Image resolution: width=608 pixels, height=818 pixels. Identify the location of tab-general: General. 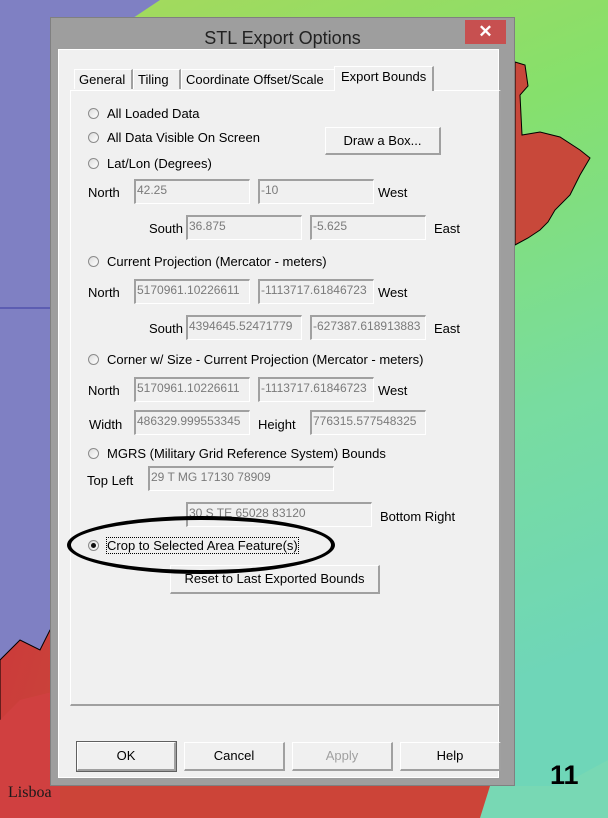
(103, 79).